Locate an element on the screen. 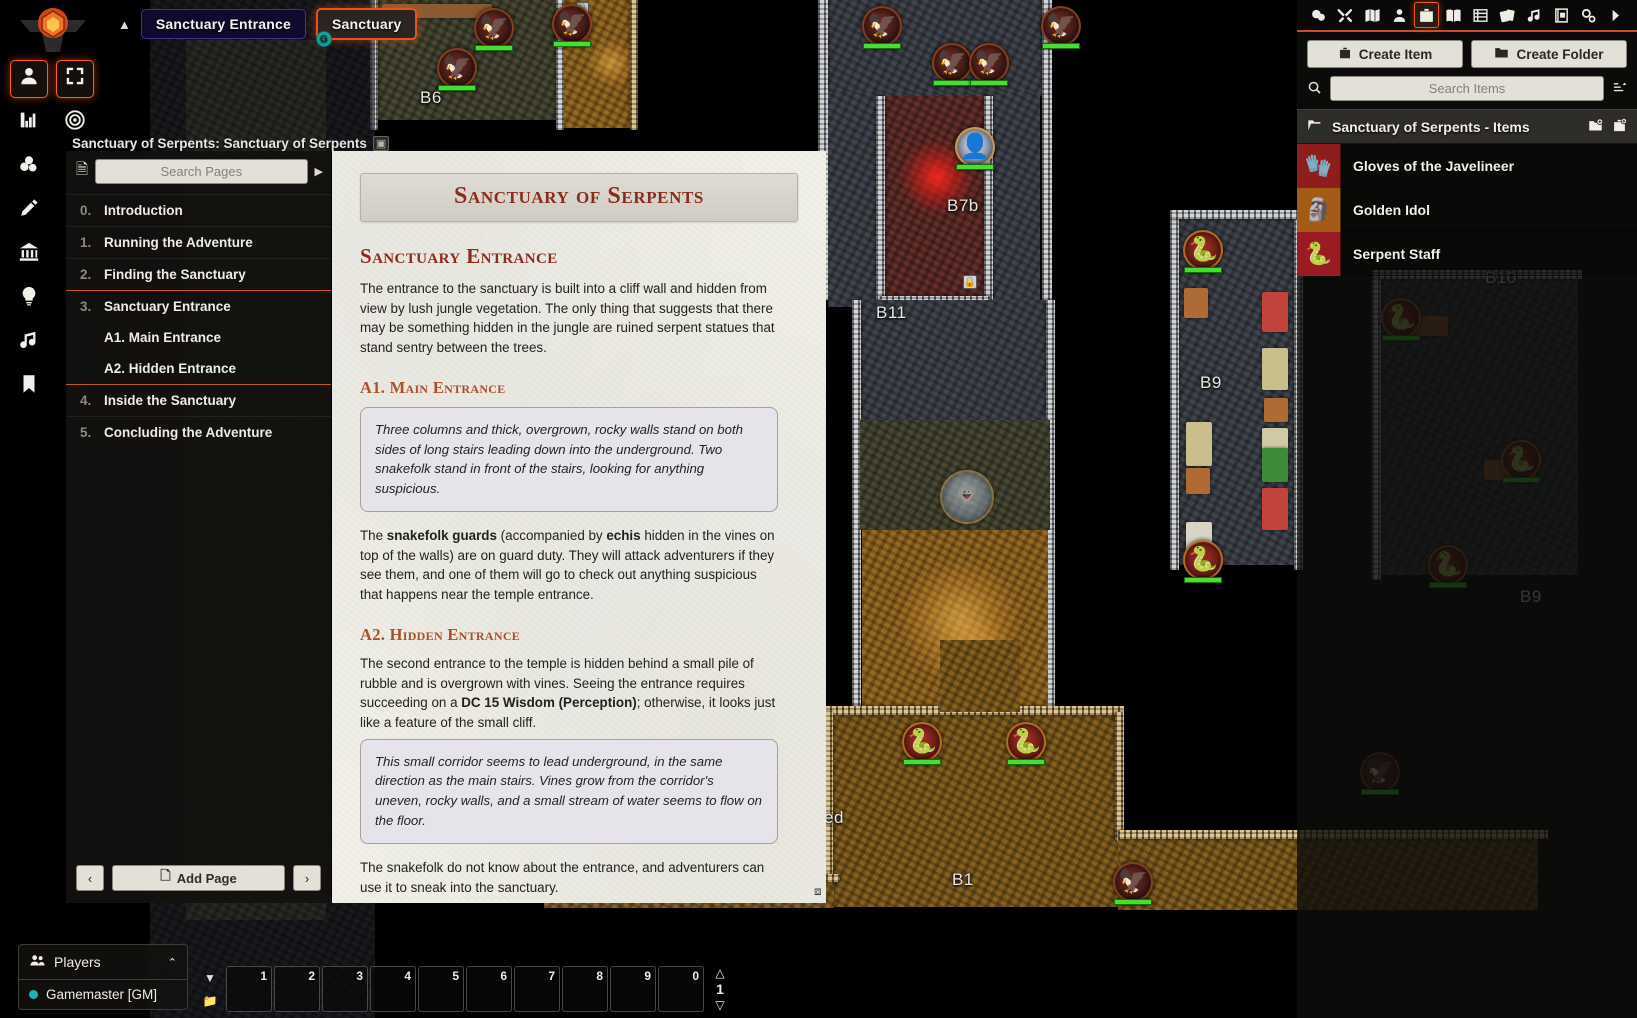  sidebar-tab-scenes is located at coordinates (1372, 15).